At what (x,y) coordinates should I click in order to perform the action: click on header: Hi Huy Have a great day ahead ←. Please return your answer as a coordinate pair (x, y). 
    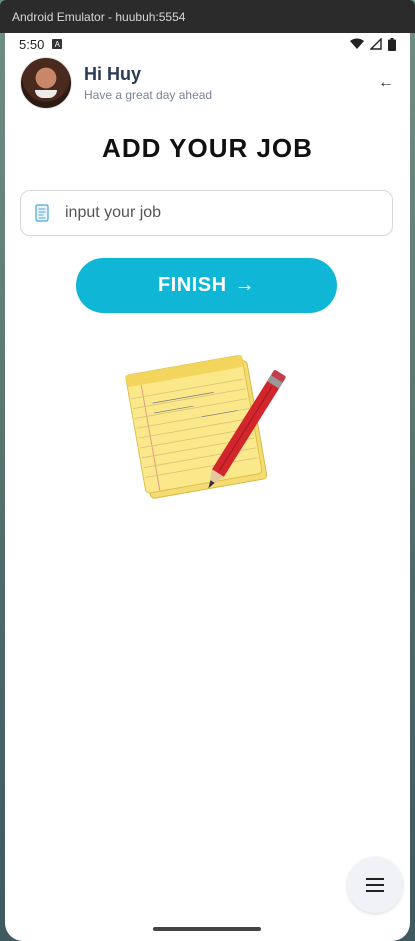
    Looking at the image, I should click on (210, 83).